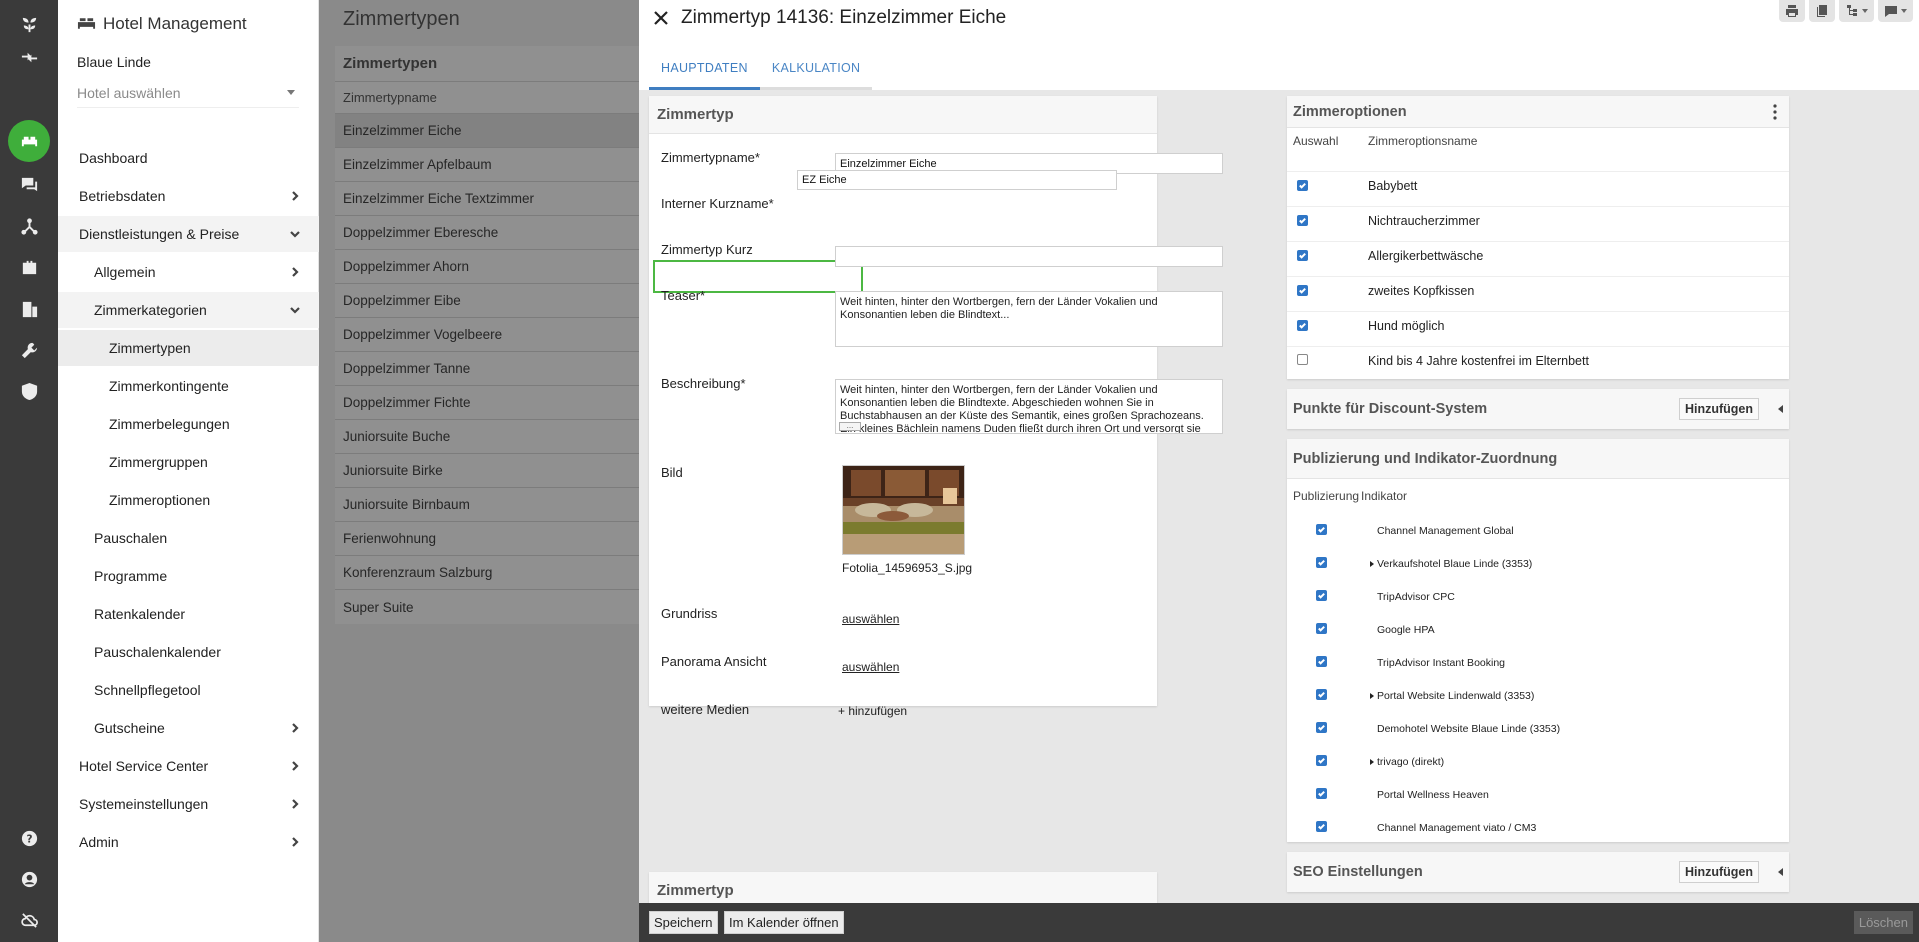 This screenshot has width=1919, height=942. What do you see at coordinates (188, 234) in the screenshot?
I see `nav-dienstleistungen: Dienstleistungen & Preise` at bounding box center [188, 234].